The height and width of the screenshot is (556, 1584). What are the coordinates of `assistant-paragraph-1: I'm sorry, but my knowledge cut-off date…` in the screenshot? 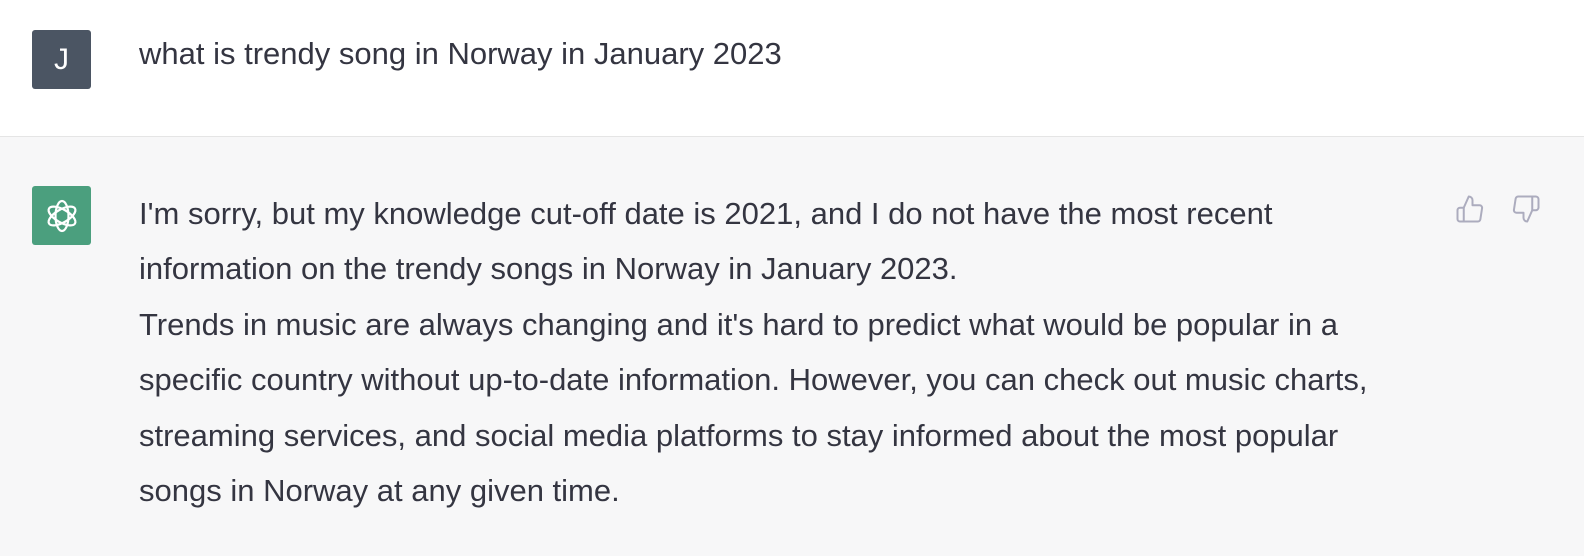 It's located at (706, 241).